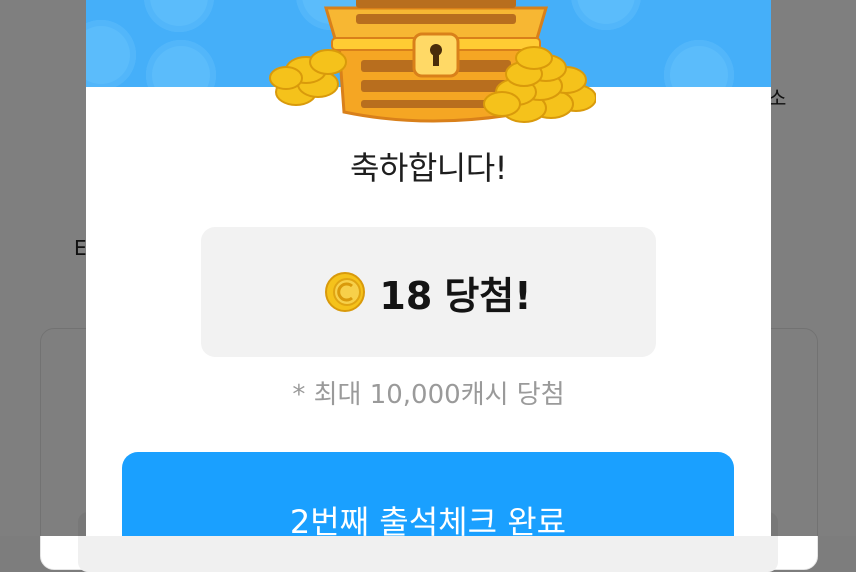  What do you see at coordinates (428, 494) in the screenshot?
I see `attendance-complete-button: 2번째 출석체크 완료` at bounding box center [428, 494].